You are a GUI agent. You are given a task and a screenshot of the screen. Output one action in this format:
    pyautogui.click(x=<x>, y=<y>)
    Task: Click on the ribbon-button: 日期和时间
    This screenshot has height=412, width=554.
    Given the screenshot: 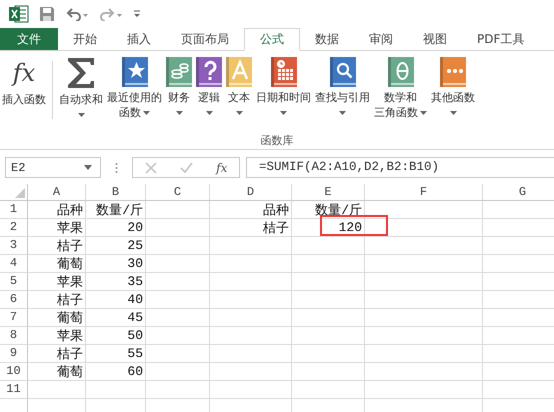 What is the action you would take?
    pyautogui.click(x=283, y=88)
    